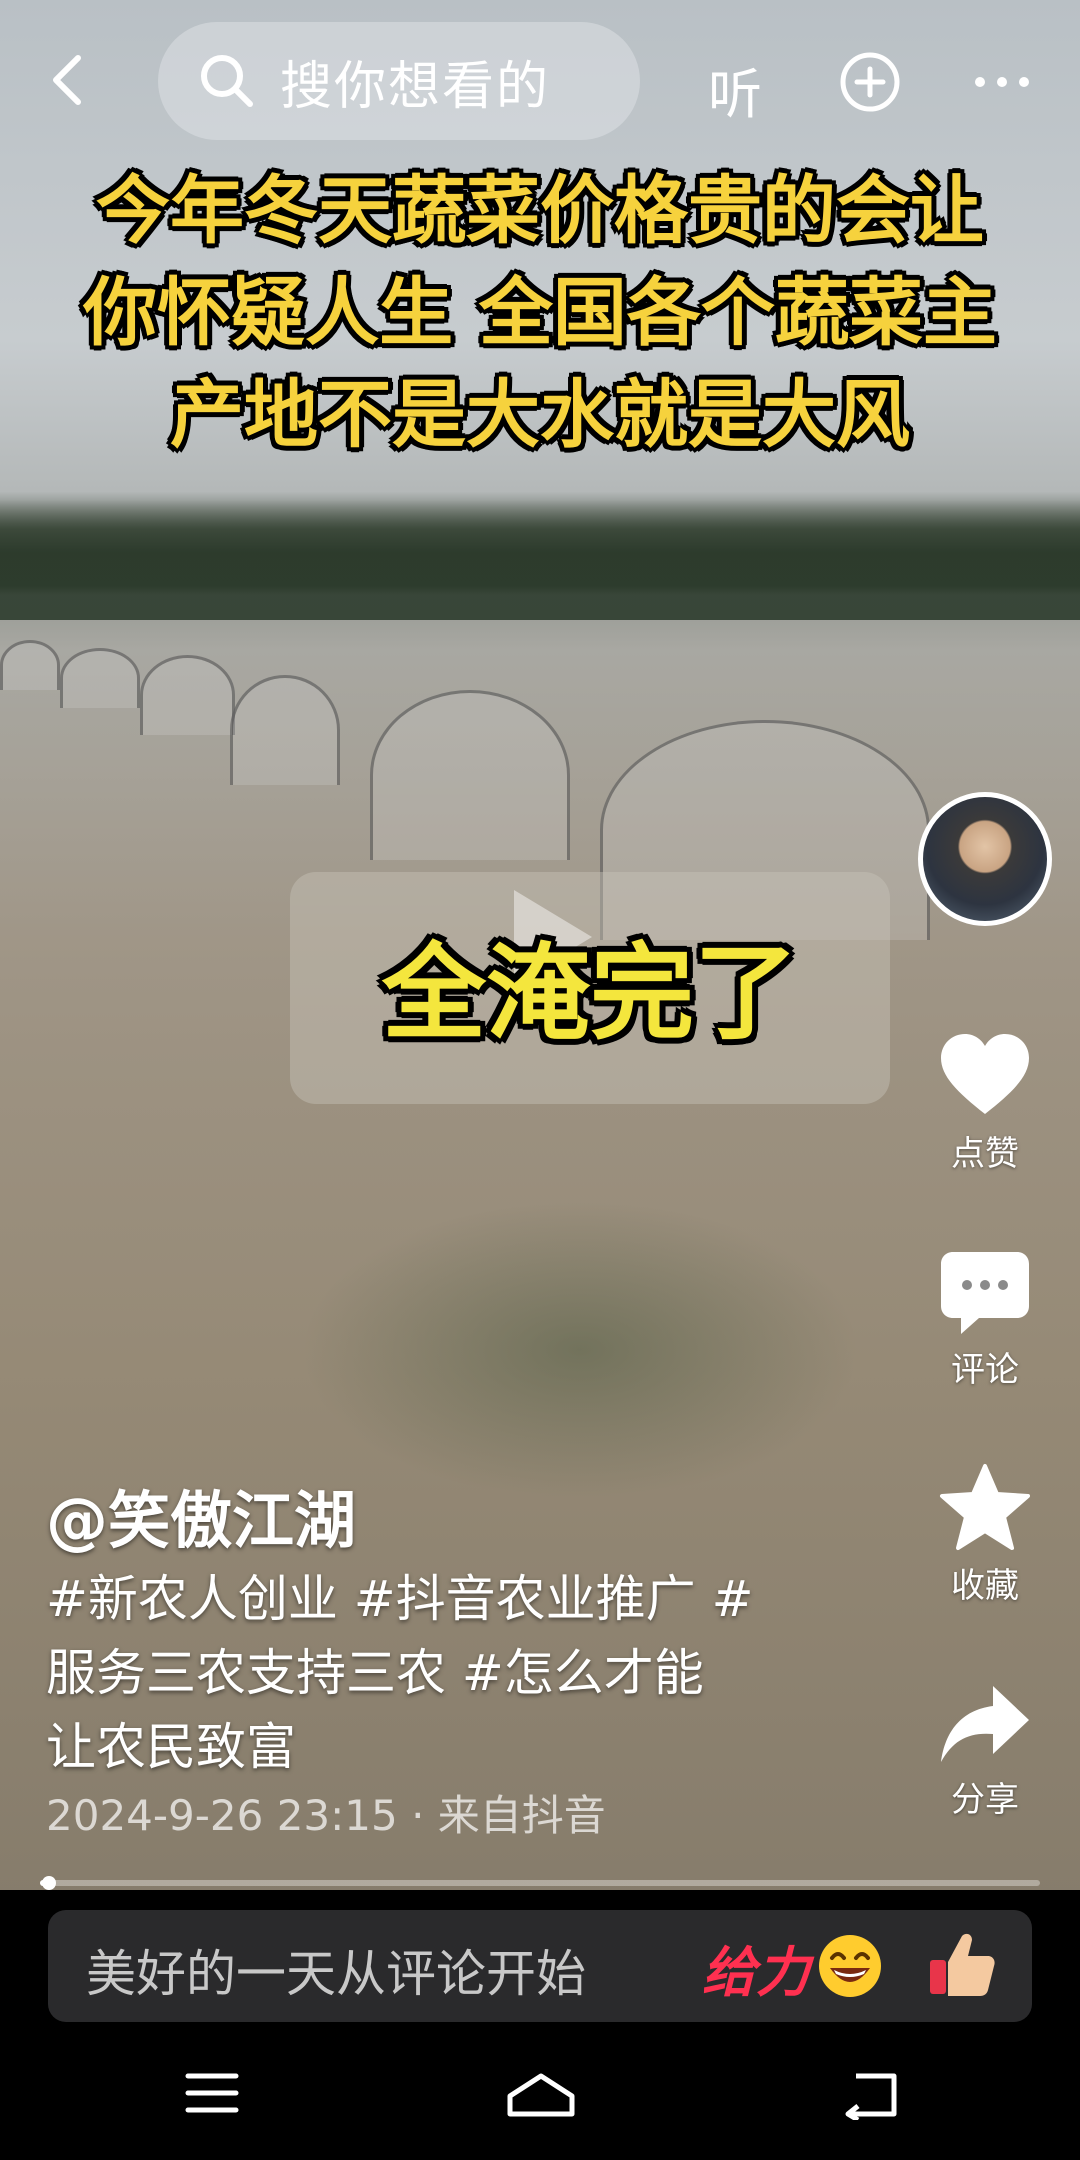 The image size is (1080, 2160). I want to click on headline-line: 今年冬天蔬菜价格贵的会让, so click(540, 211).